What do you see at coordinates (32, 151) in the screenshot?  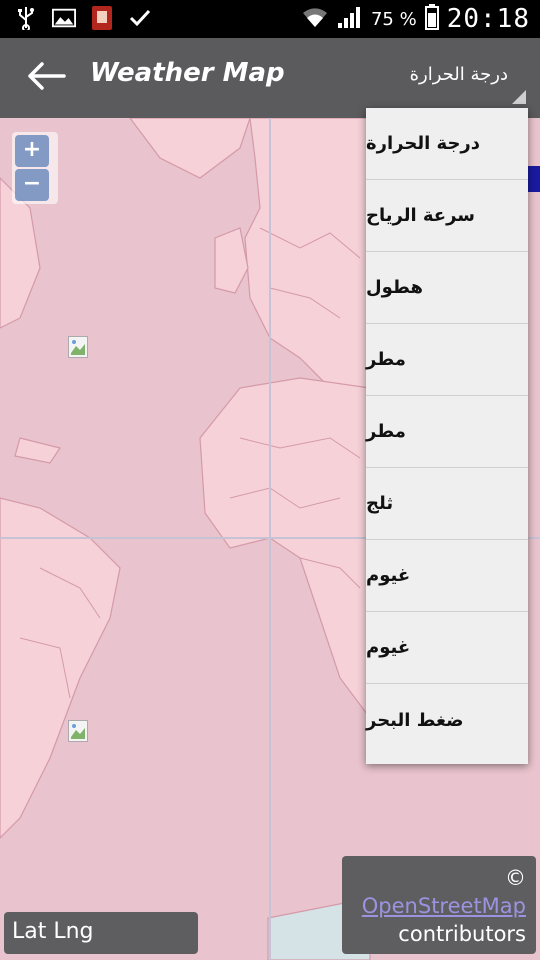 I see `zoom-in-button: +` at bounding box center [32, 151].